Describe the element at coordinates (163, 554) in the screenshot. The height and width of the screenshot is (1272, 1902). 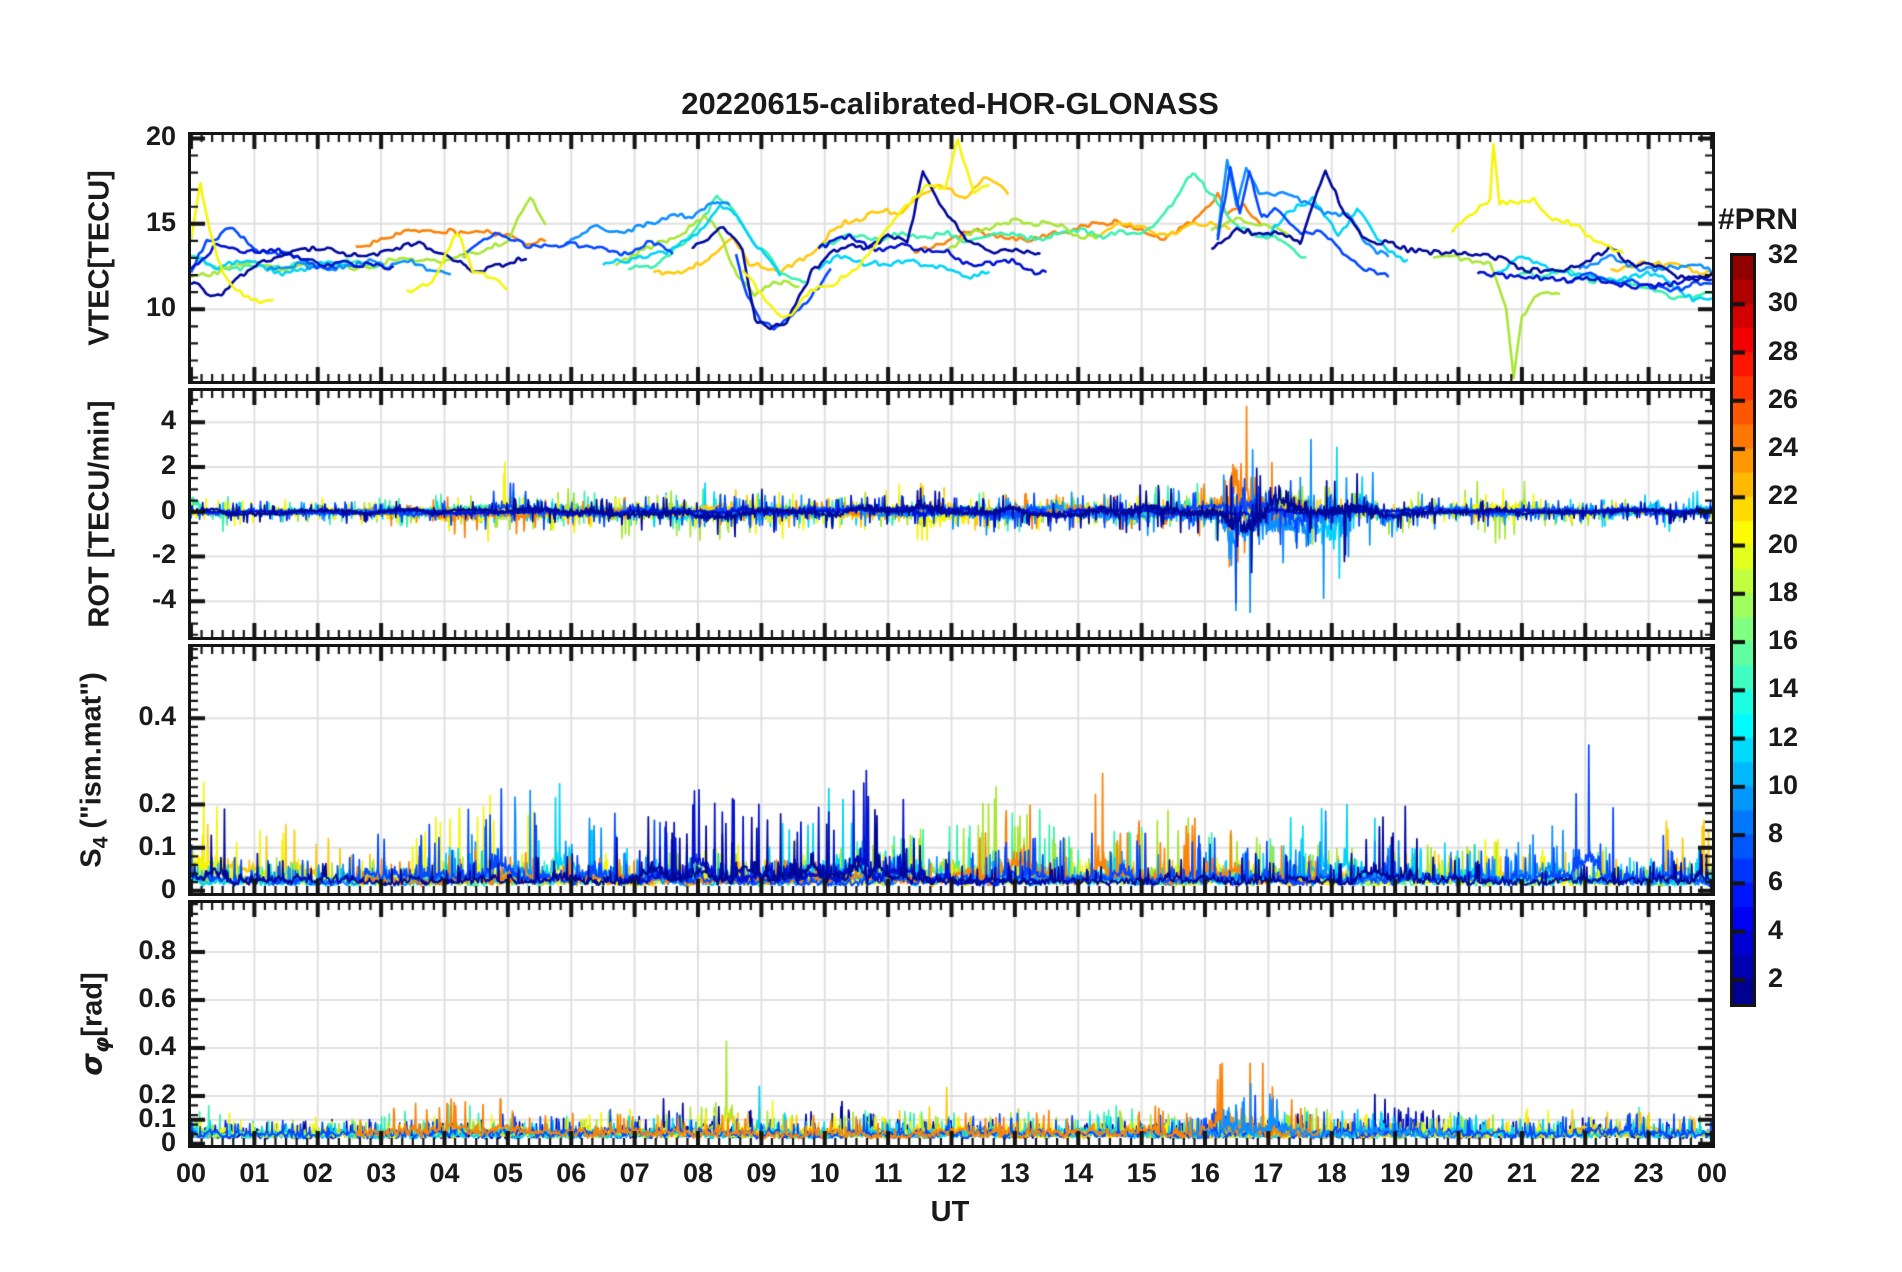
I see `y-tick-label: -2` at that location.